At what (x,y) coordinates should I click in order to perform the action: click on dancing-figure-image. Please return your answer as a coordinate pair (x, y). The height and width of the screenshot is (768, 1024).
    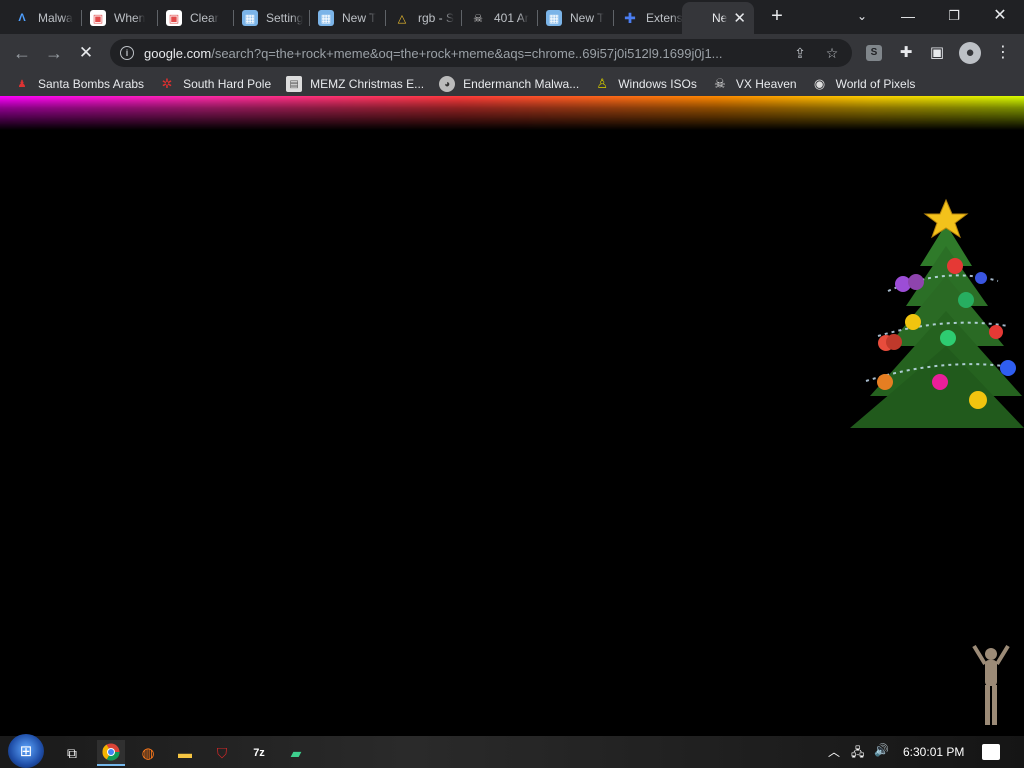
    Looking at the image, I should click on (991, 684).